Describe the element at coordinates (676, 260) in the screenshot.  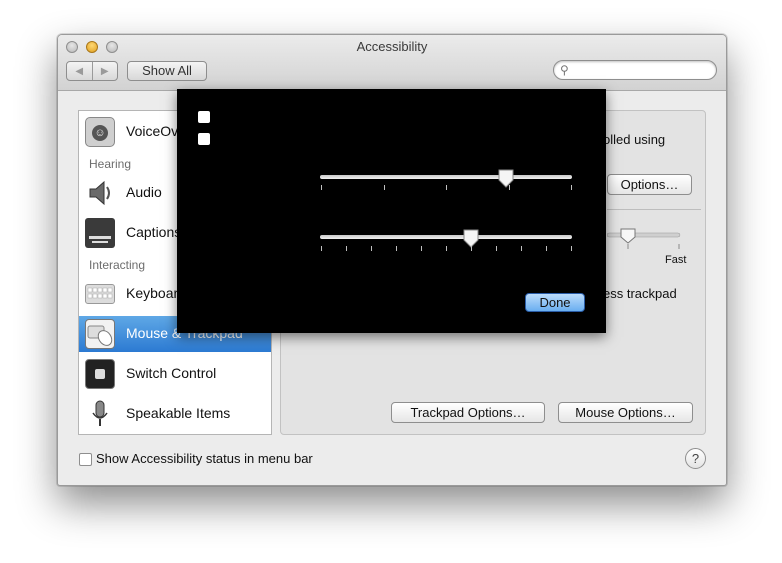
I see `fast-label: Fast` at that location.